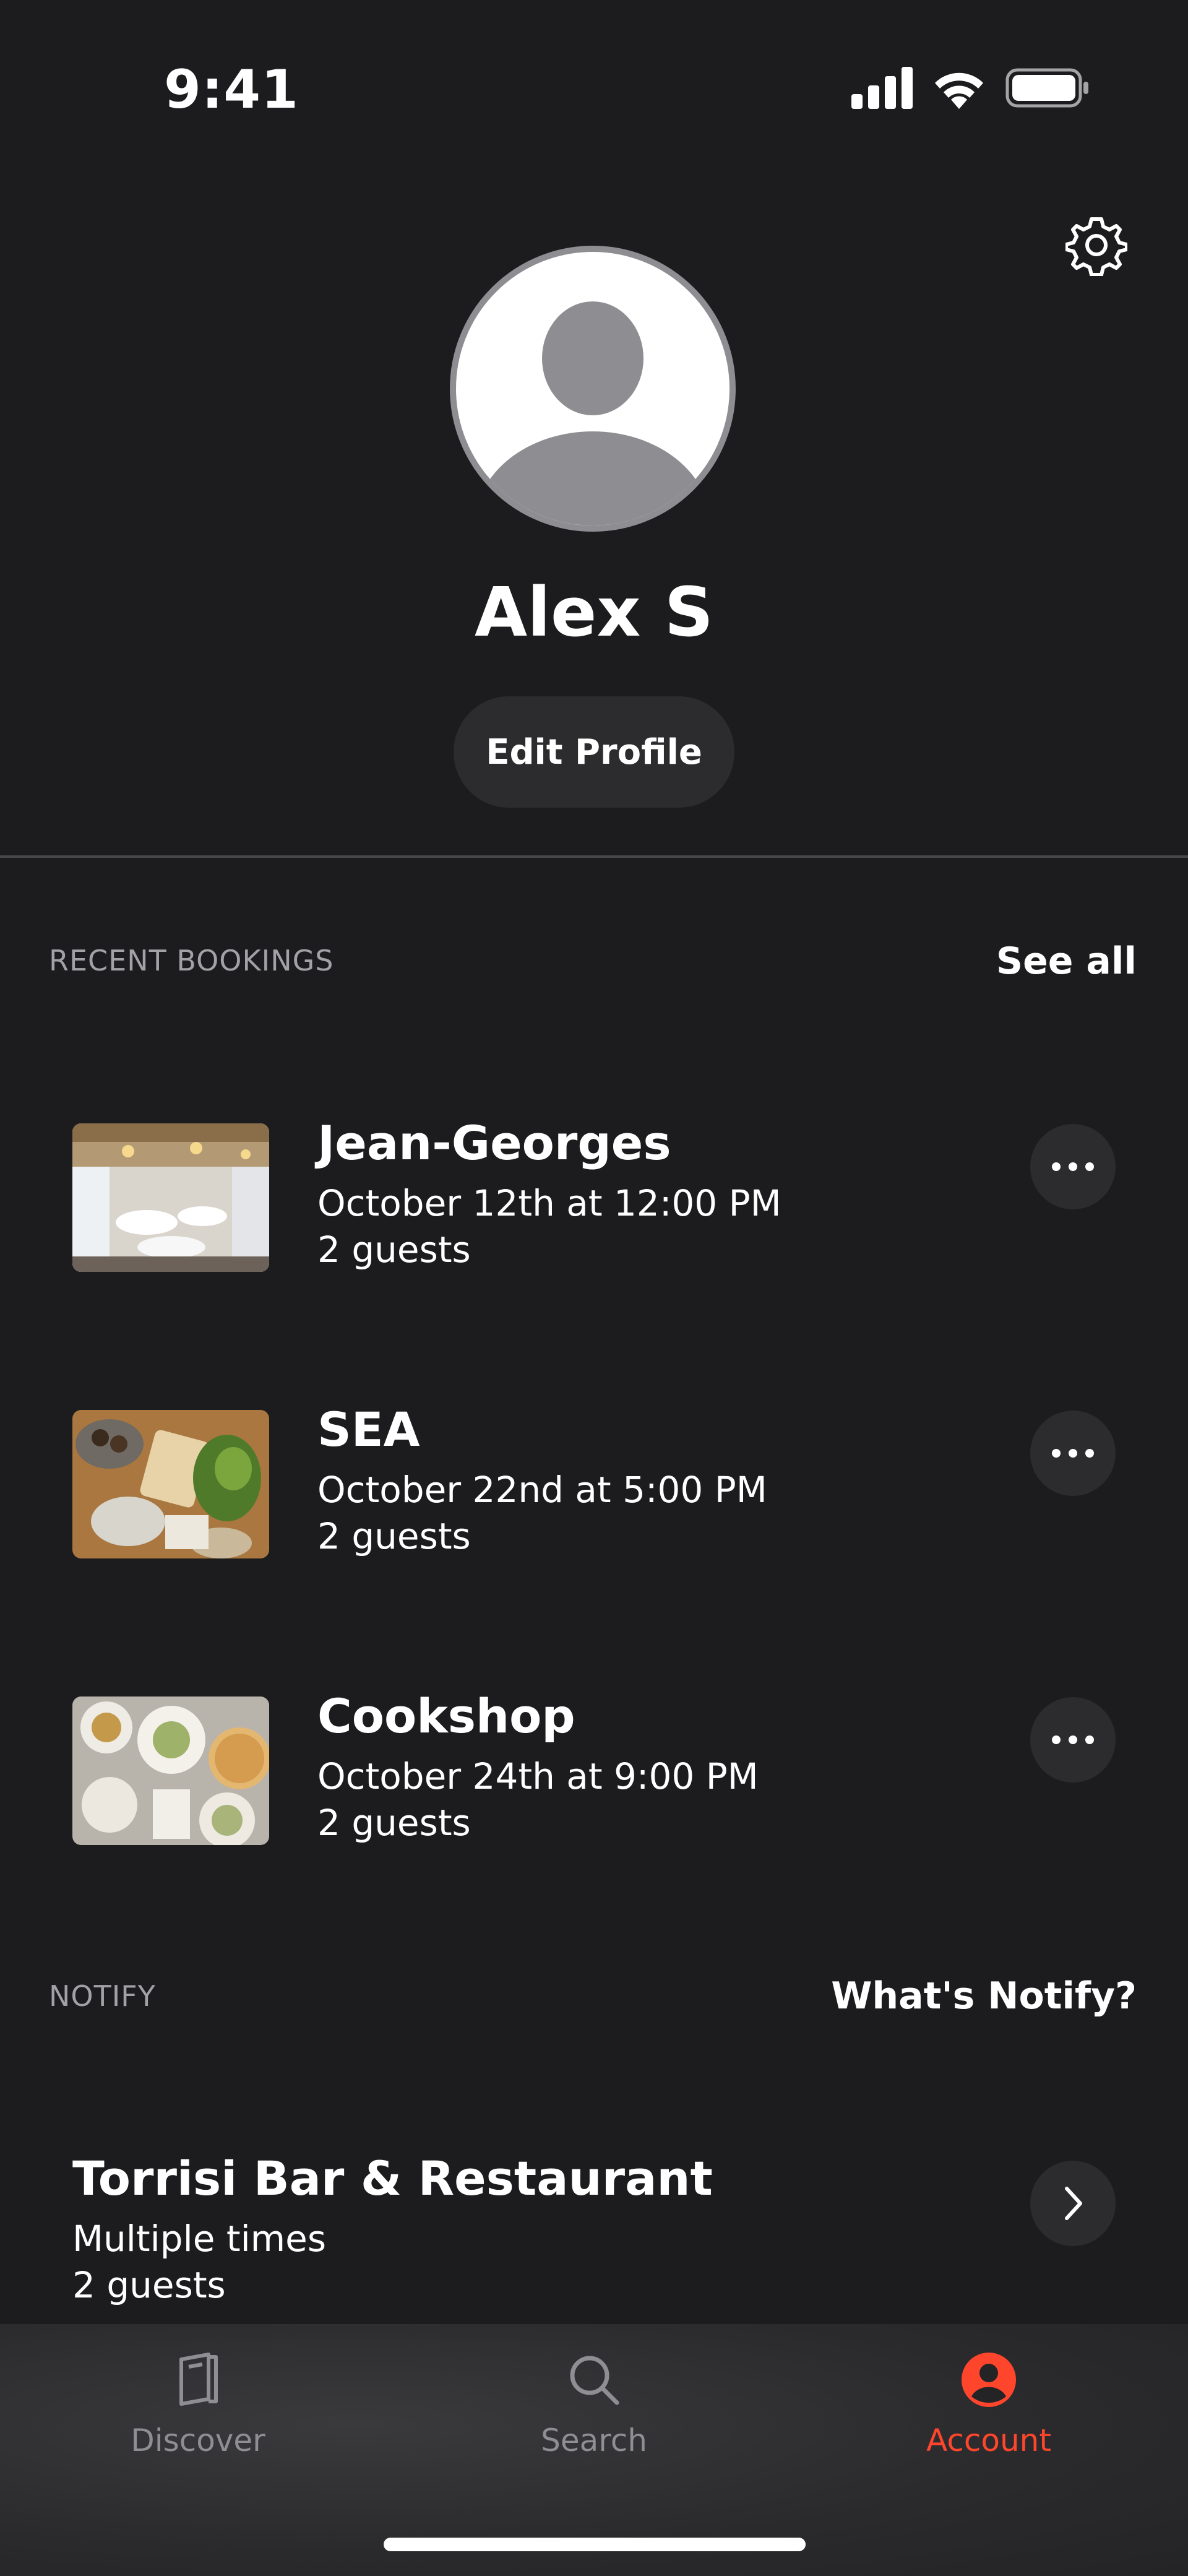 Image resolution: width=1188 pixels, height=2576 pixels. What do you see at coordinates (198, 2379) in the screenshot?
I see `discover-icon` at bounding box center [198, 2379].